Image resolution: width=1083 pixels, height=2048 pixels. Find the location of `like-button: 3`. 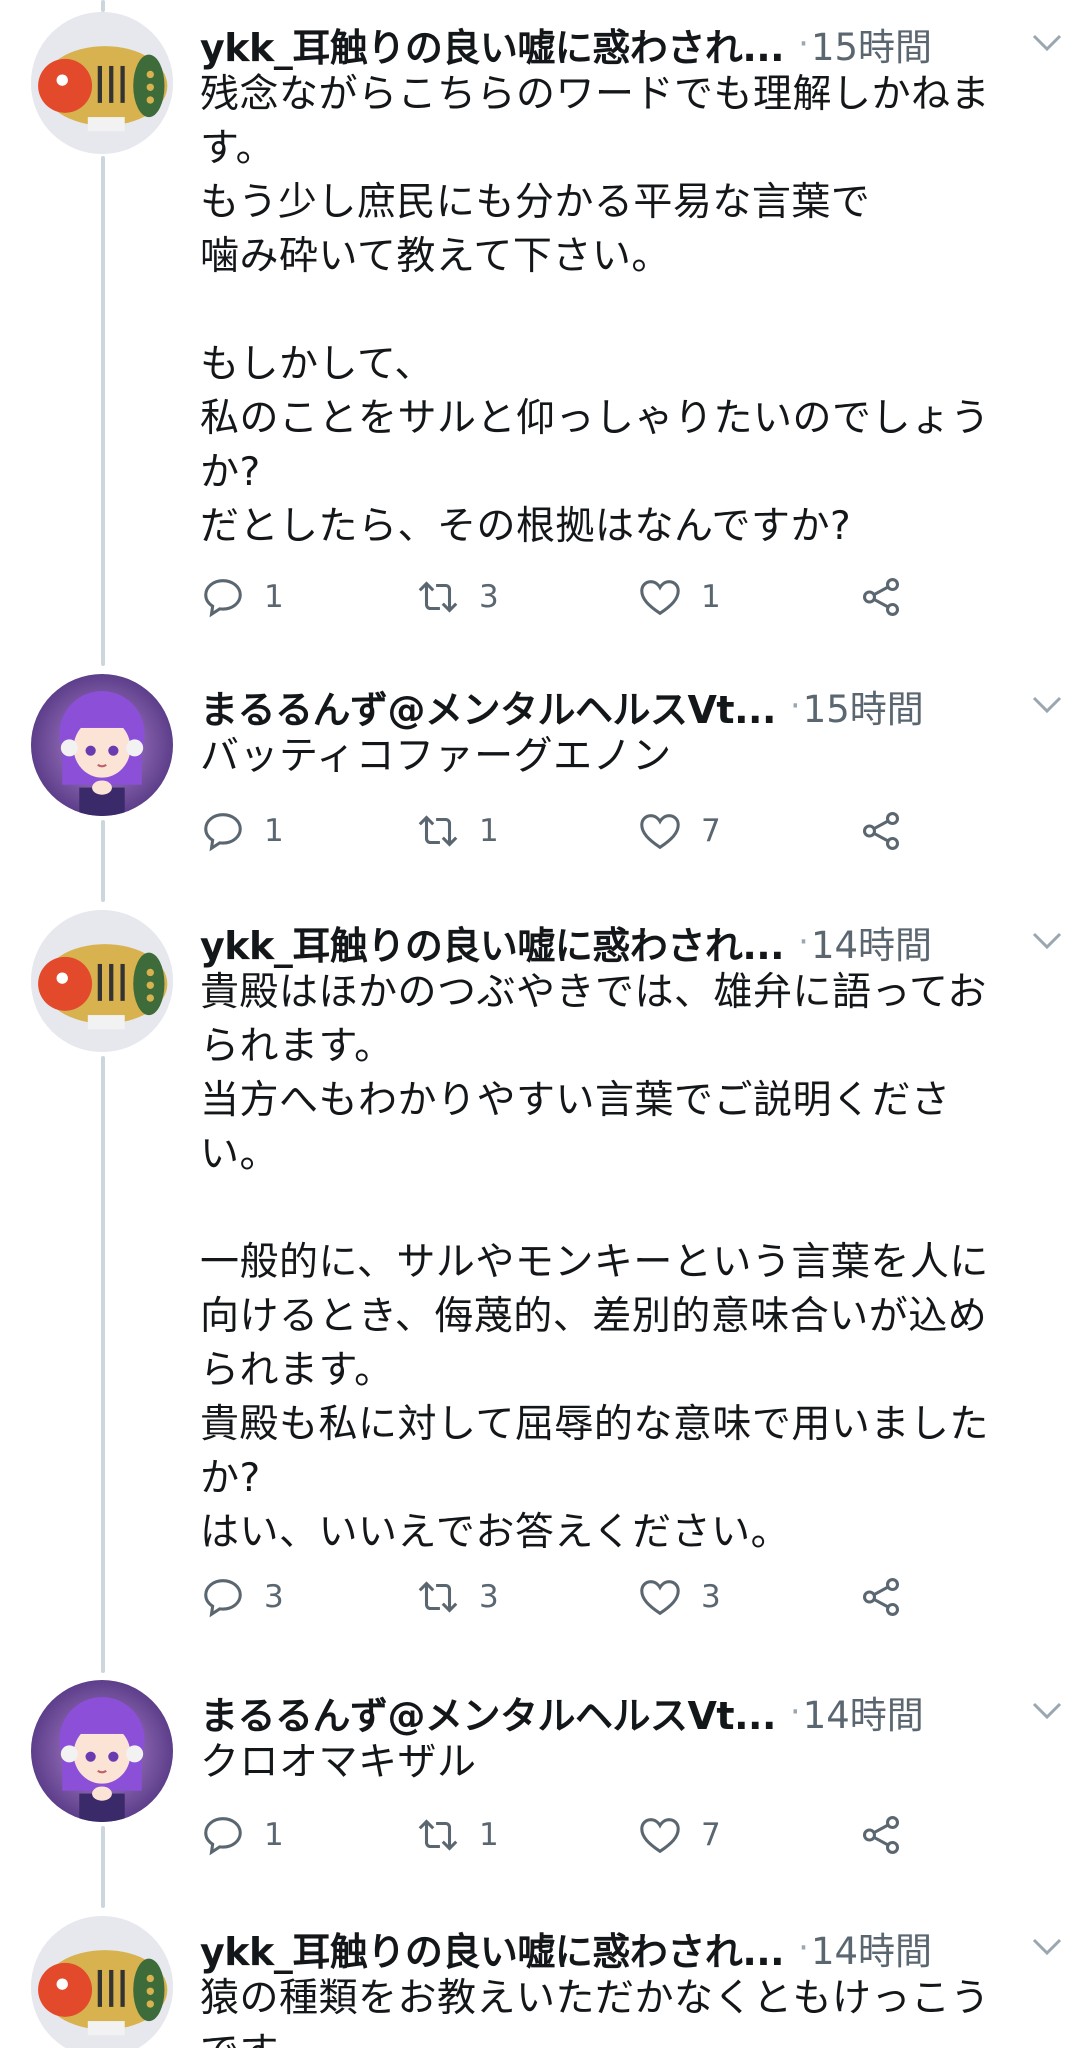

like-button: 3 is located at coordinates (679, 1597).